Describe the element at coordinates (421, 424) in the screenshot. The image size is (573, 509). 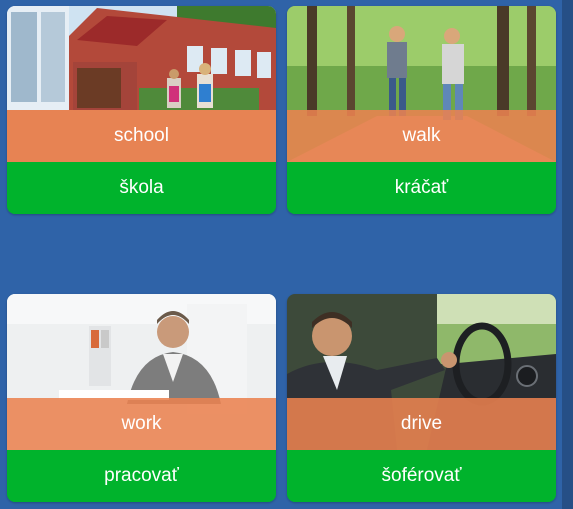
I see `english-word: drive` at that location.